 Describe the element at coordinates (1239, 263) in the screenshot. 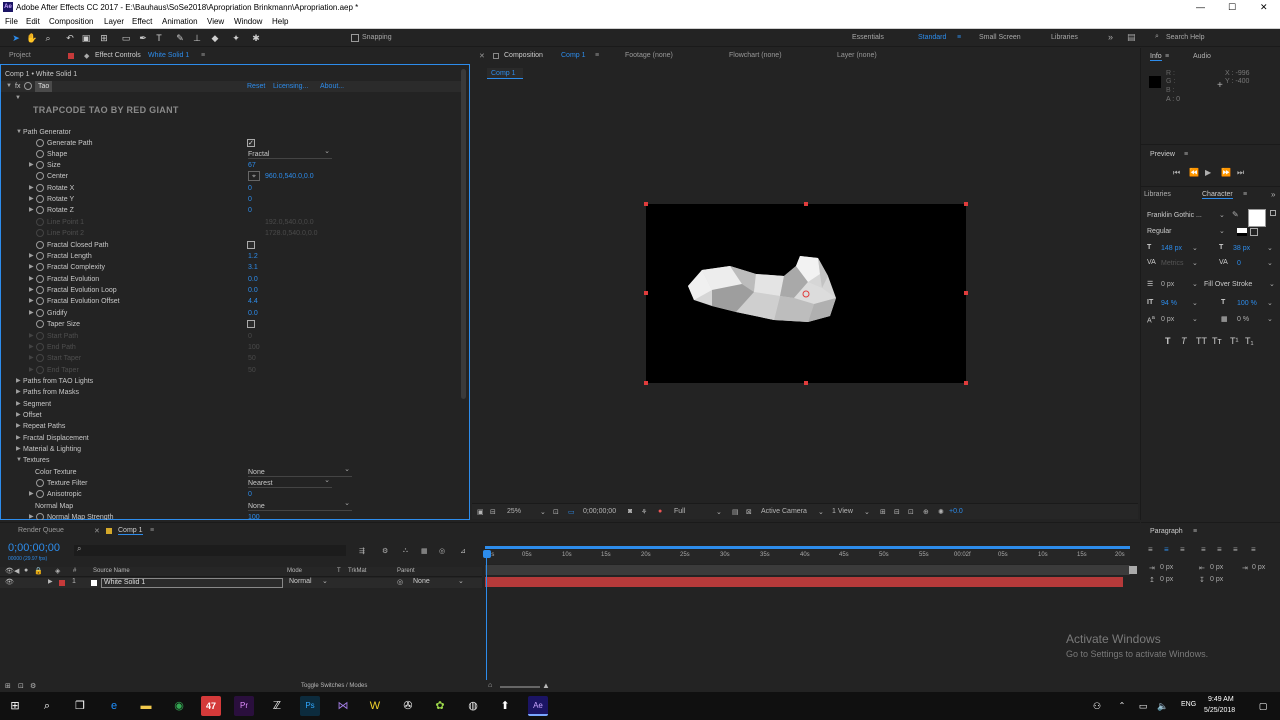

I see `tracking-value: 0` at that location.